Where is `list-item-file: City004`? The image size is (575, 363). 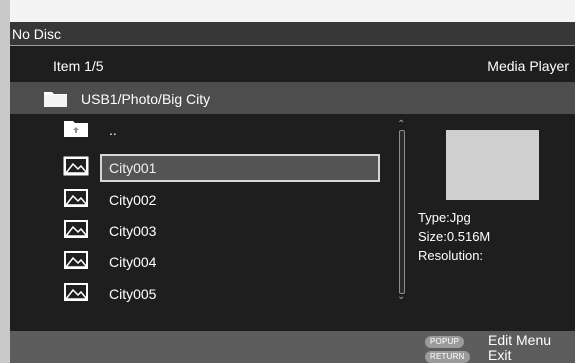 list-item-file: City004 is located at coordinates (205, 263).